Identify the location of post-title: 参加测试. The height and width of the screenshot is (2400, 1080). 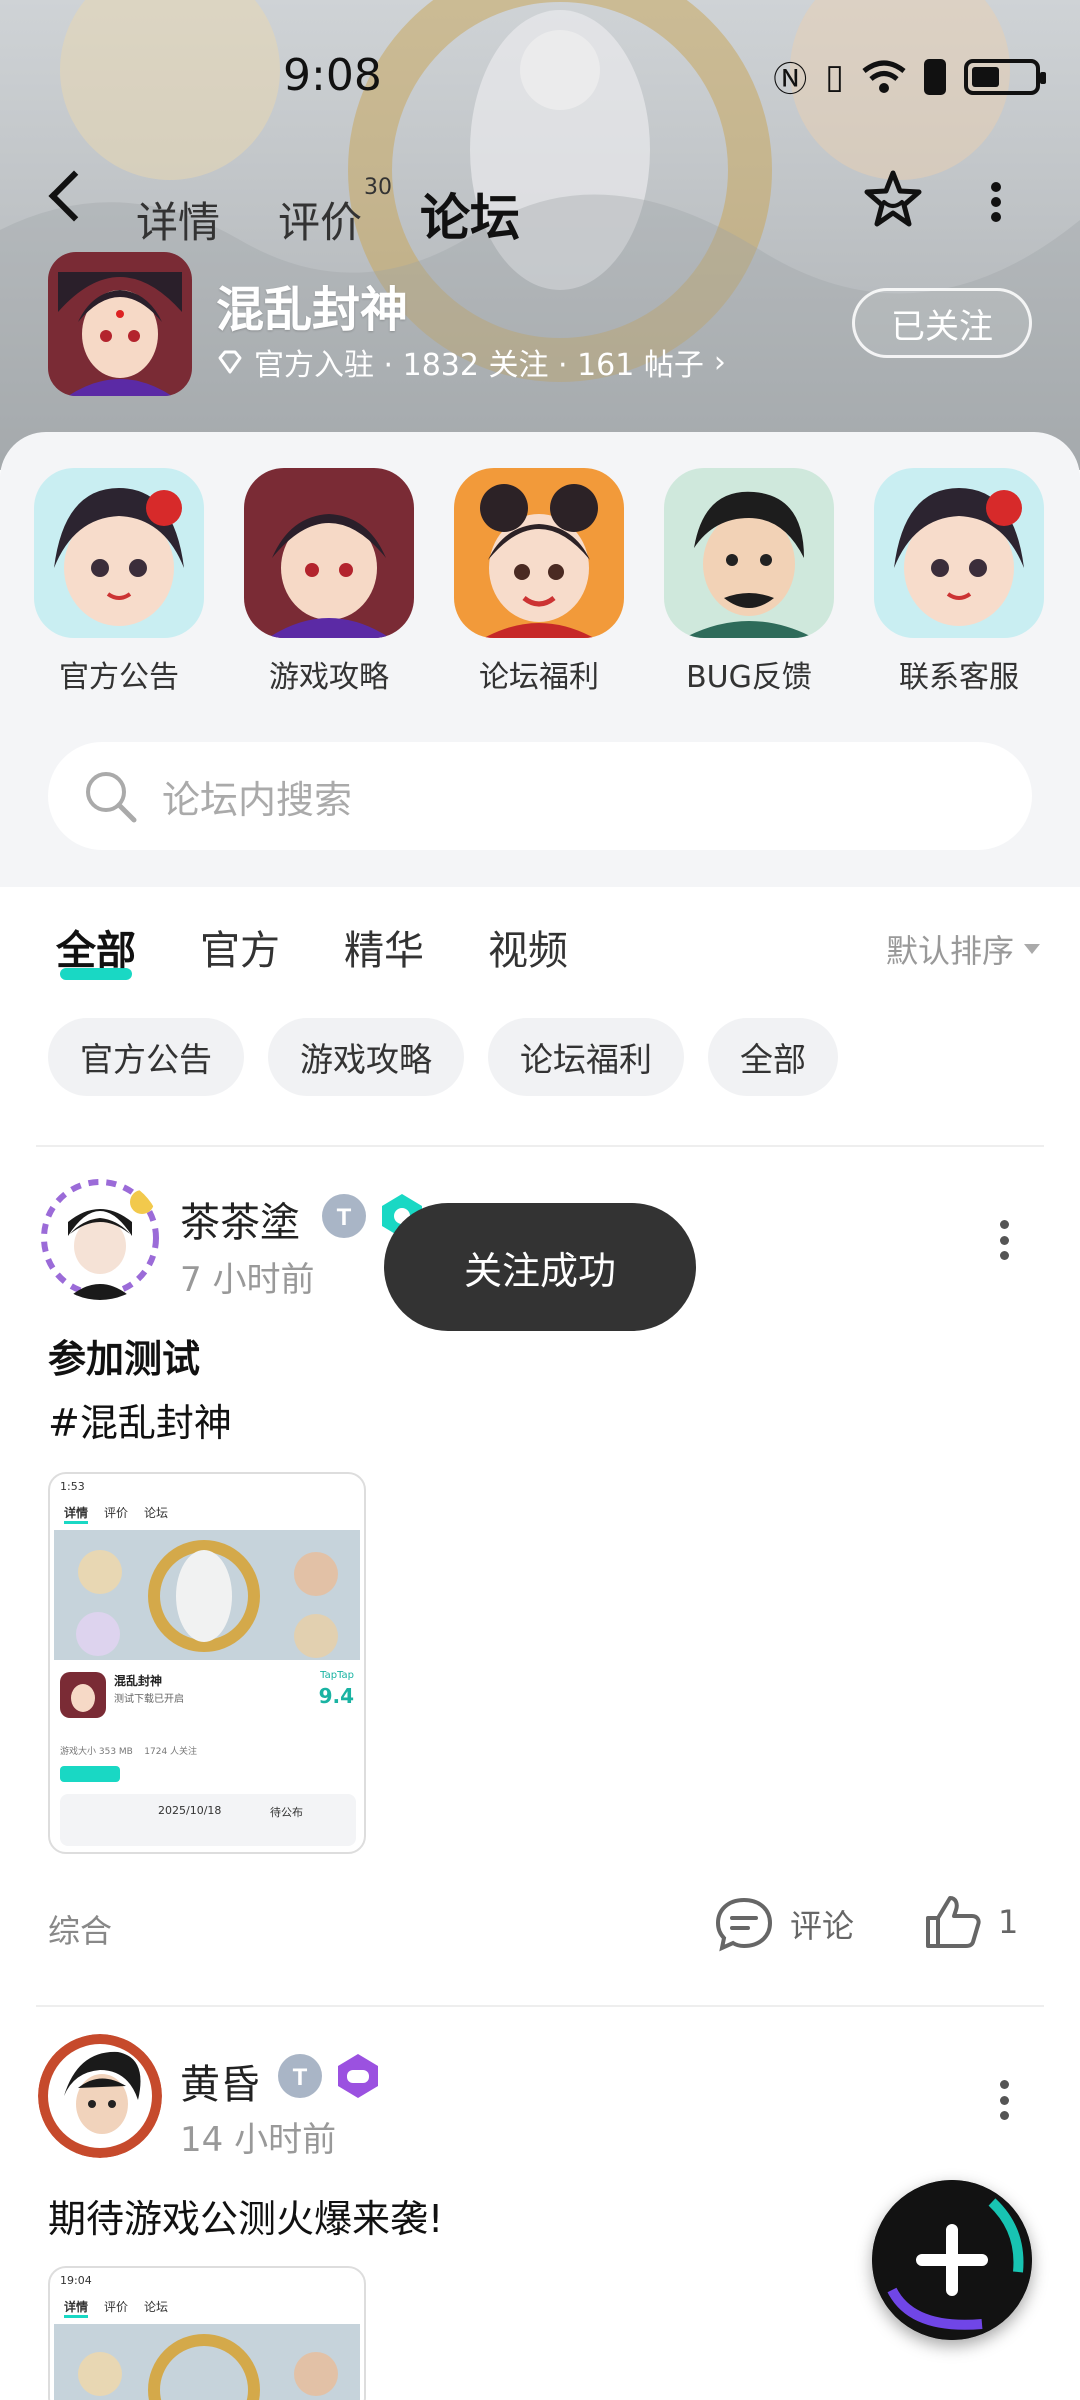
(124, 1359).